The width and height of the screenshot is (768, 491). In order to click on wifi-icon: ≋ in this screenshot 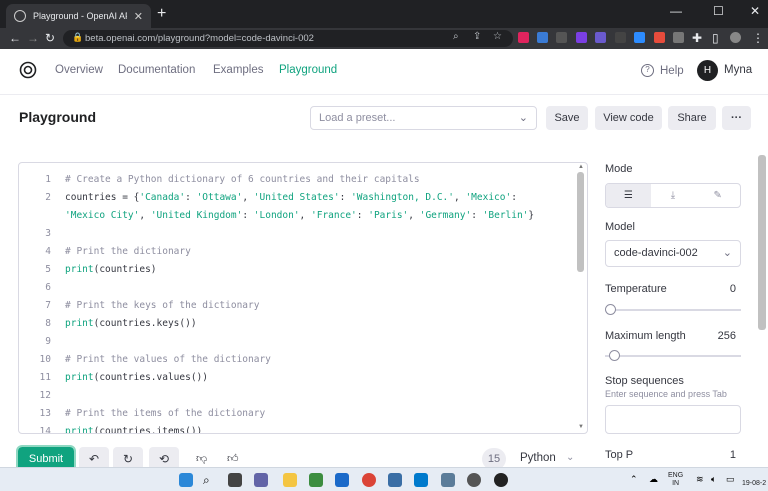, I will do `click(700, 479)`.